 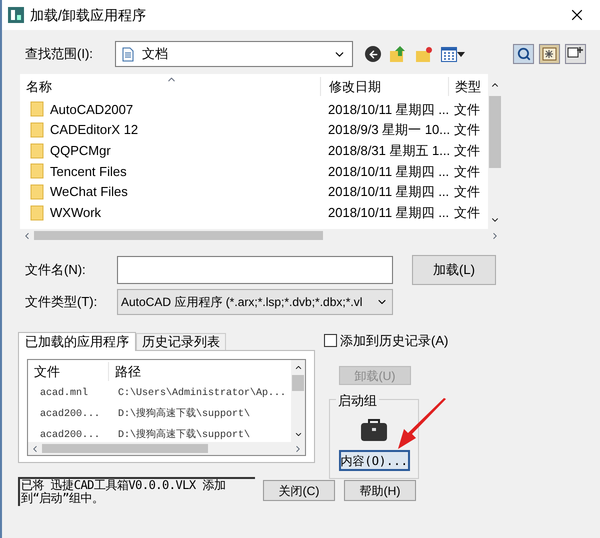 What do you see at coordinates (254, 109) in the screenshot?
I see `file-row: AutoCAD2007 2018/10/11 星期四 ... 文件` at bounding box center [254, 109].